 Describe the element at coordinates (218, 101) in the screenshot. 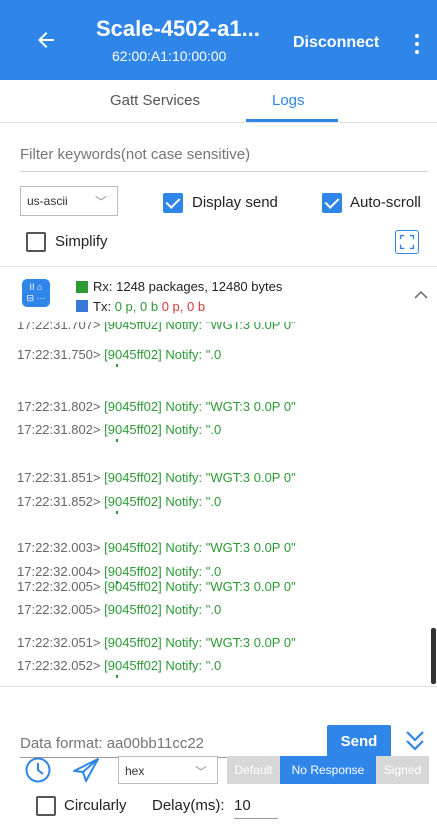

I see `tab-bar: Gatt Services Logs` at that location.